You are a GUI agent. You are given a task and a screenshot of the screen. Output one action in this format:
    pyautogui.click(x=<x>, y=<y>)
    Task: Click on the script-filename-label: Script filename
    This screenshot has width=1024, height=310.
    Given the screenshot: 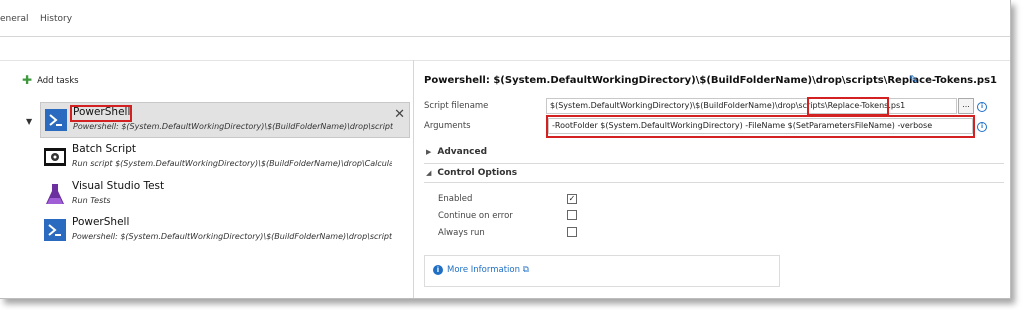 What is the action you would take?
    pyautogui.click(x=456, y=106)
    